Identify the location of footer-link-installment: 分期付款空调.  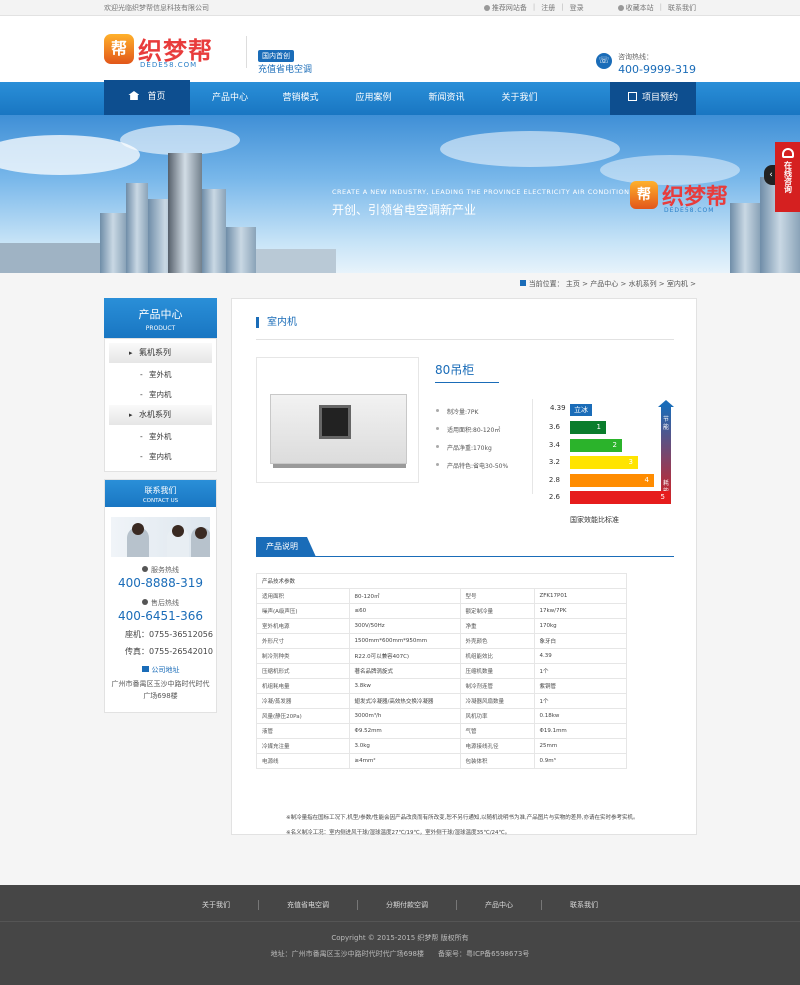
(407, 905).